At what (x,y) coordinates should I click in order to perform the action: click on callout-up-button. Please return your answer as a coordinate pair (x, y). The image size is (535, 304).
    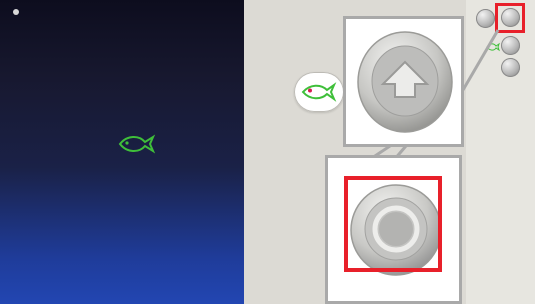
    Looking at the image, I should click on (403, 81).